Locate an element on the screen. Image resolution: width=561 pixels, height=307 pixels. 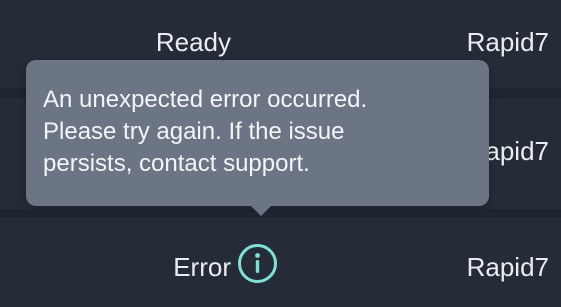
info-icon is located at coordinates (257, 263).